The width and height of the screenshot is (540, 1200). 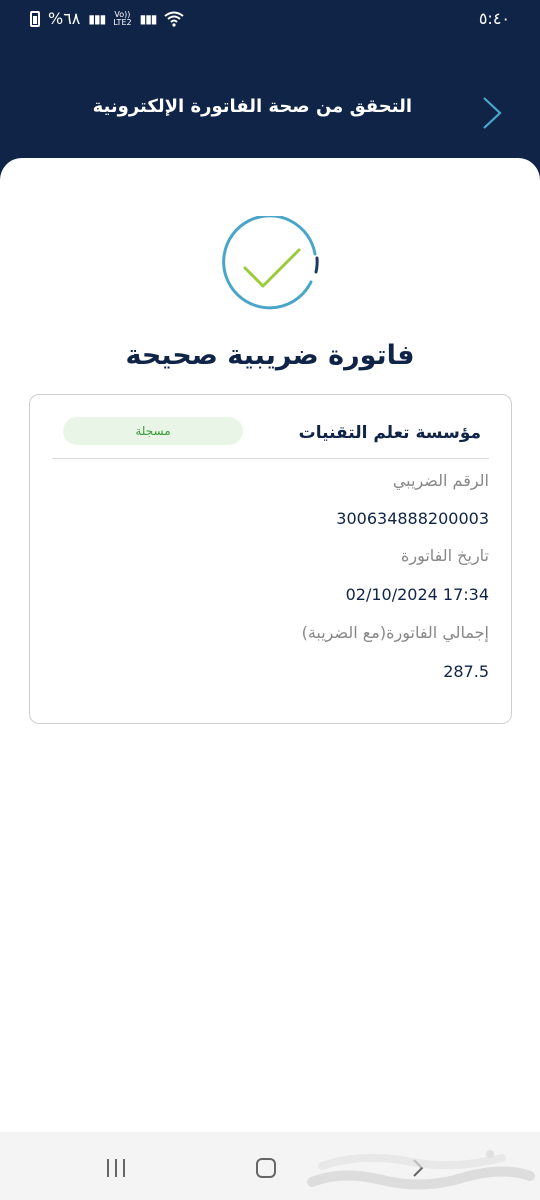 What do you see at coordinates (440, 480) in the screenshot?
I see `tax-number-label: الرقم الضريبي` at bounding box center [440, 480].